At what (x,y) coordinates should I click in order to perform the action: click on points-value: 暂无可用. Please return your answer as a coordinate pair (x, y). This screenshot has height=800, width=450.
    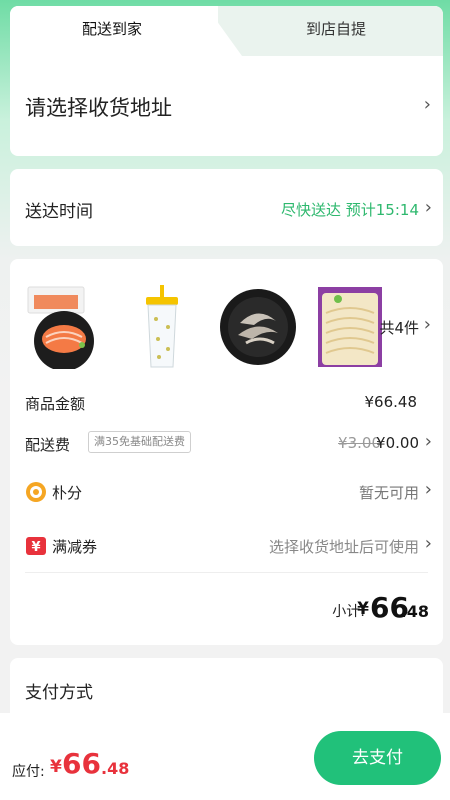
    Looking at the image, I should click on (389, 492).